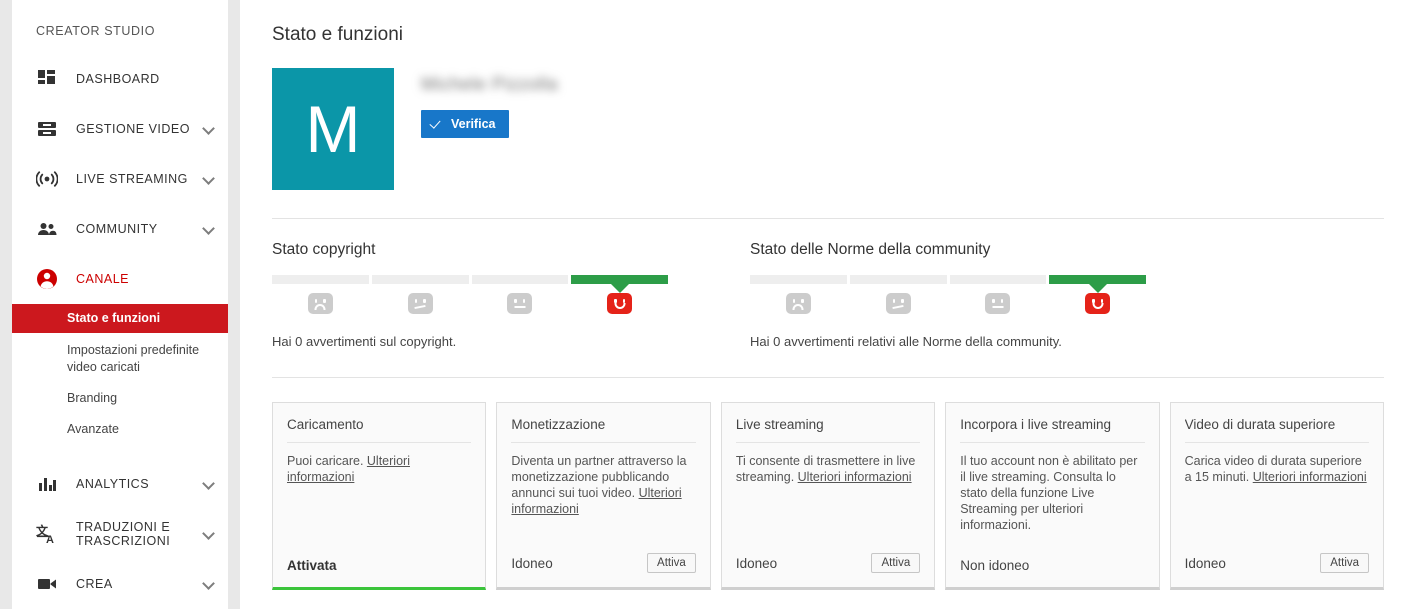  I want to click on sidebar-item-dashboard: DASHBOARD, so click(120, 79).